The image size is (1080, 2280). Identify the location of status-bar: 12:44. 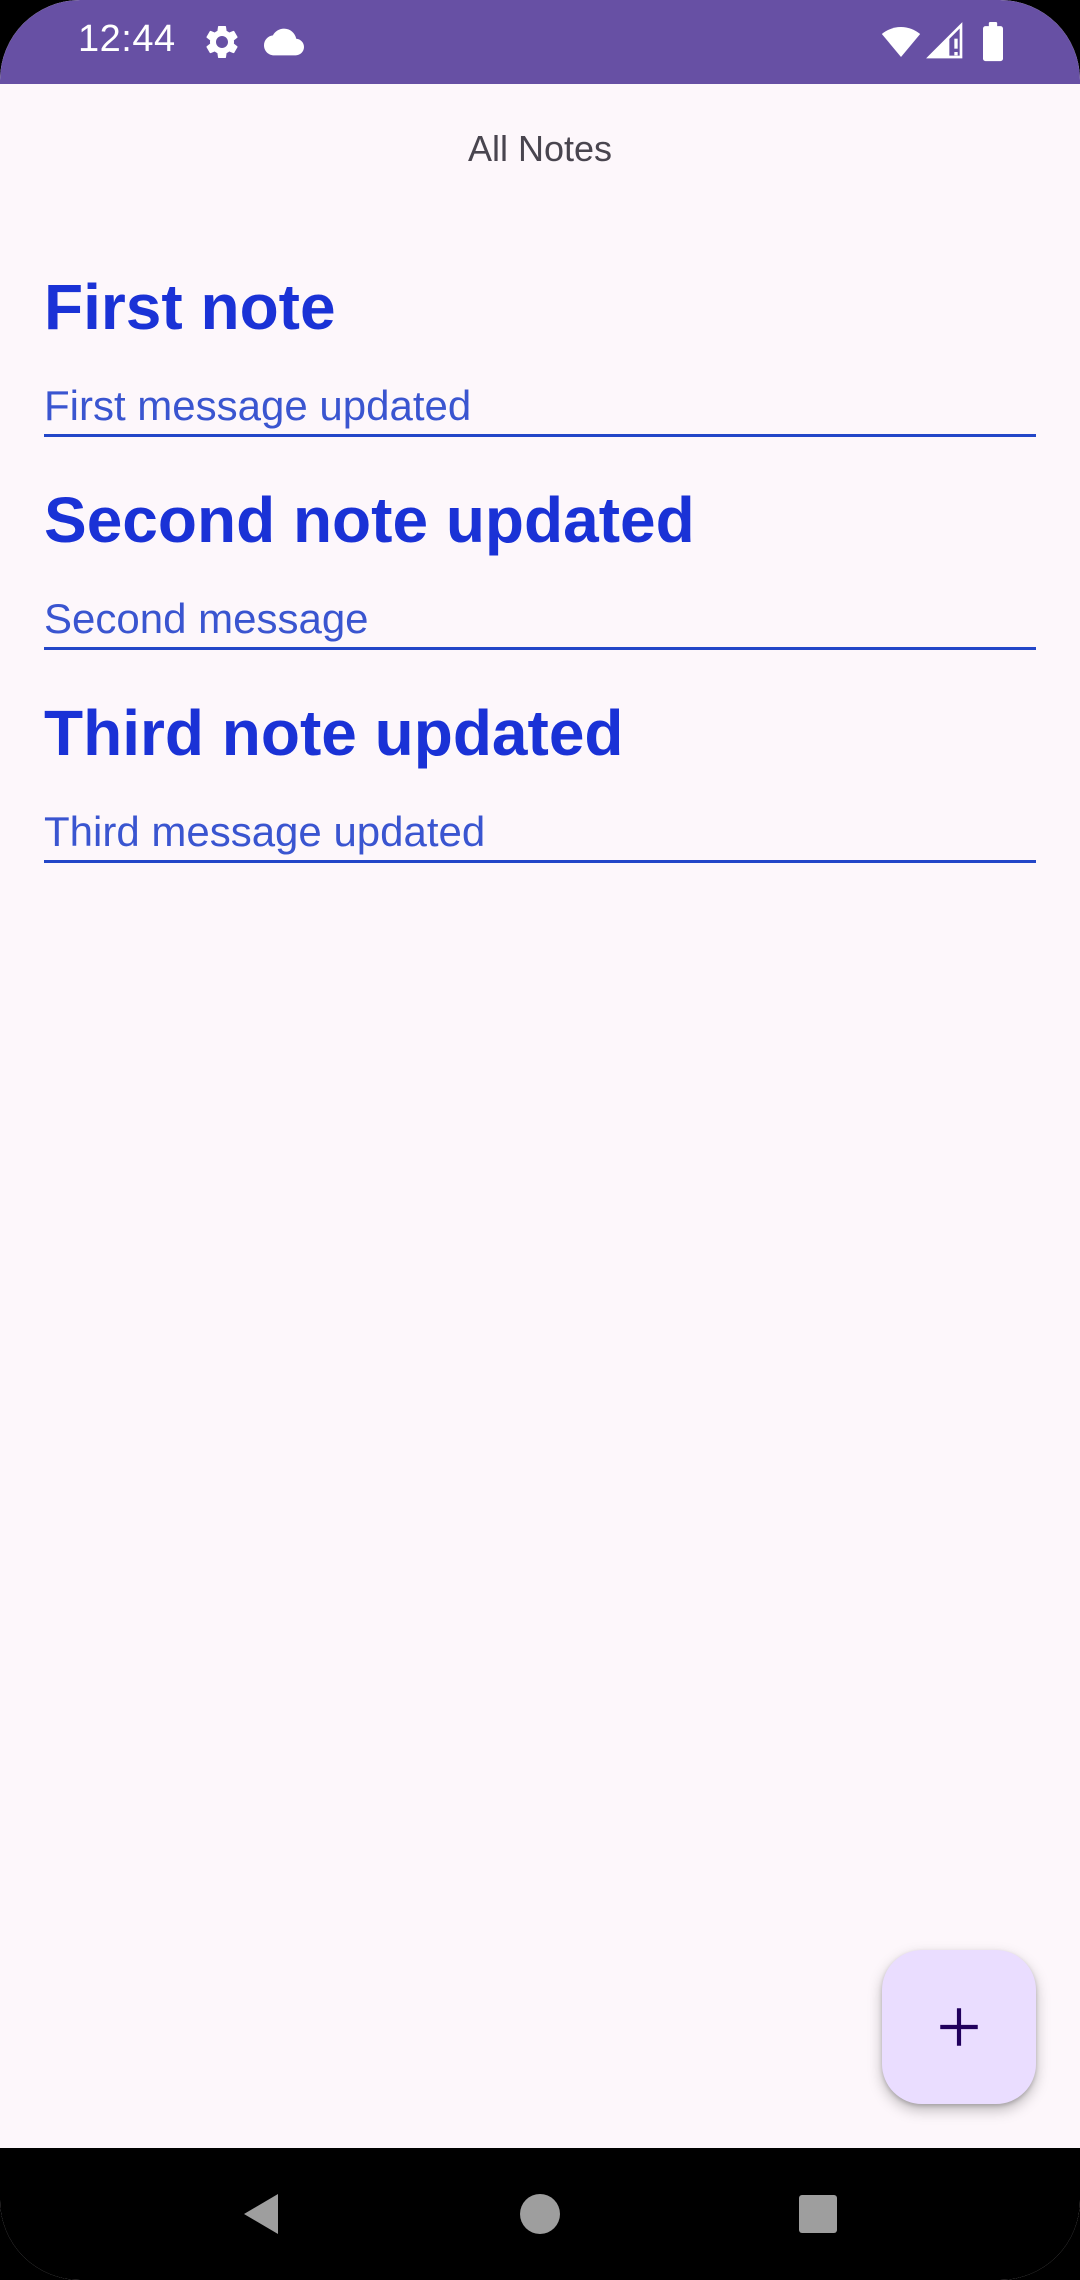
(540, 42).